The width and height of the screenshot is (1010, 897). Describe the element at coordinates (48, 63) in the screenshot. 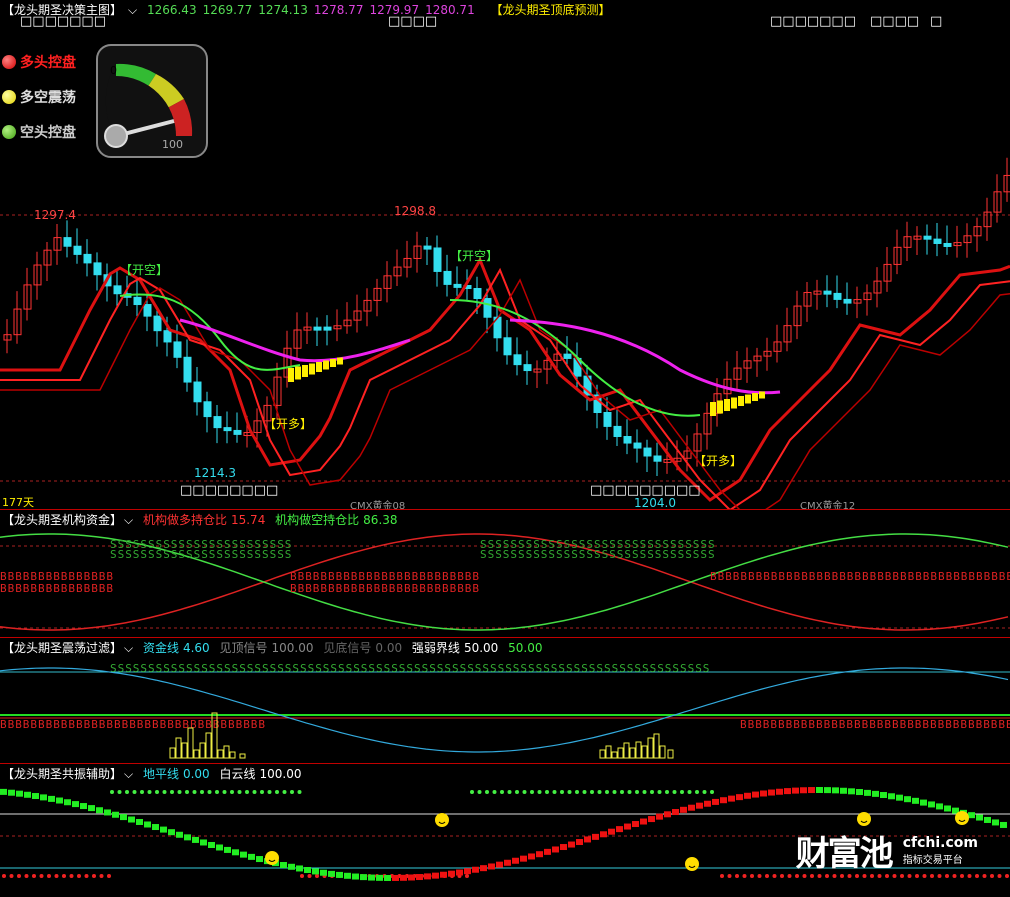

I see `legend-bull-label: 多头控盘` at that location.